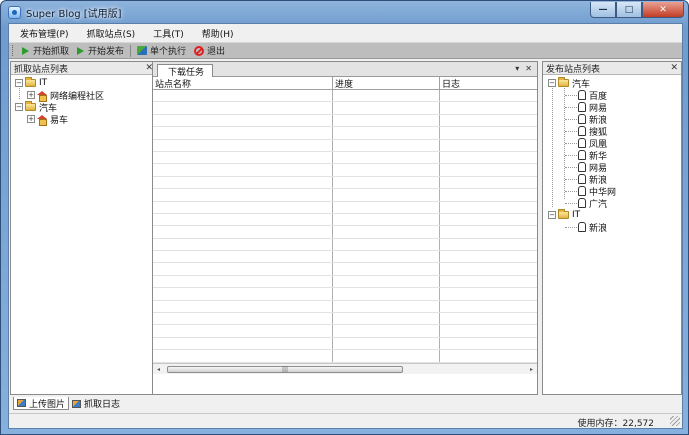  I want to click on toolbar-grip, so click(13, 50).